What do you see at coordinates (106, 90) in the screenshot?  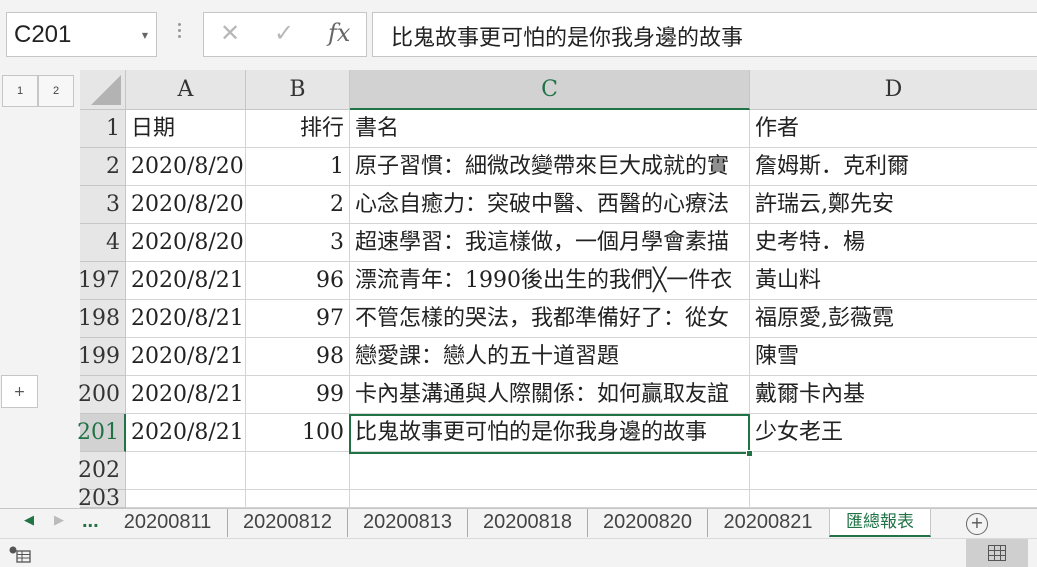 I see `select-all-icon` at bounding box center [106, 90].